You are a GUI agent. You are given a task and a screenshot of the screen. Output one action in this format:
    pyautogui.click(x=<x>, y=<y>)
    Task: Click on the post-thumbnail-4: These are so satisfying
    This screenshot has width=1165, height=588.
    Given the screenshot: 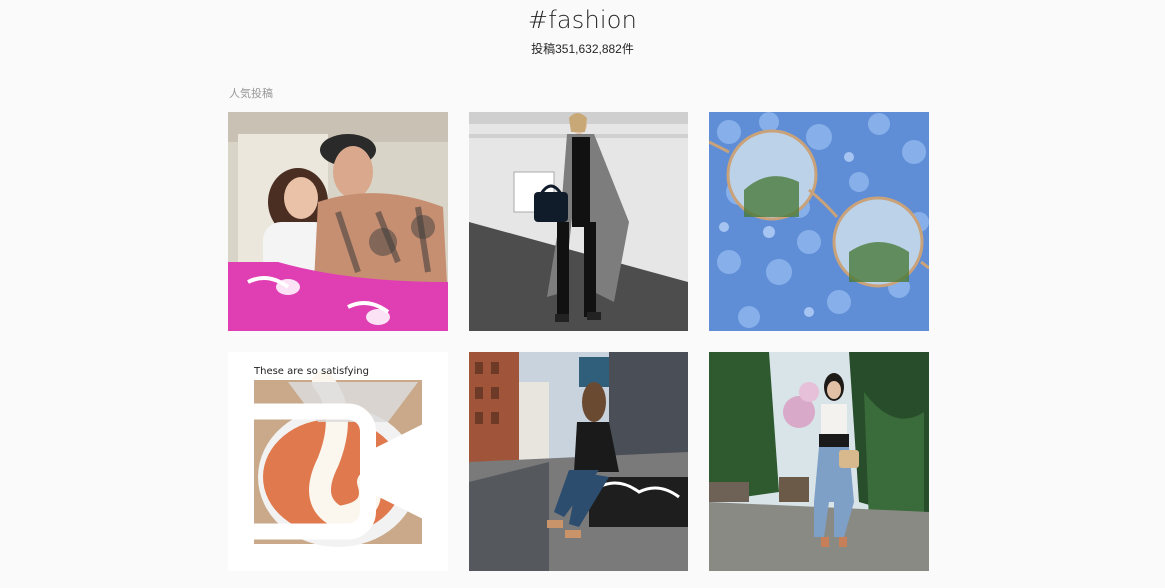 What is the action you would take?
    pyautogui.click(x=338, y=461)
    